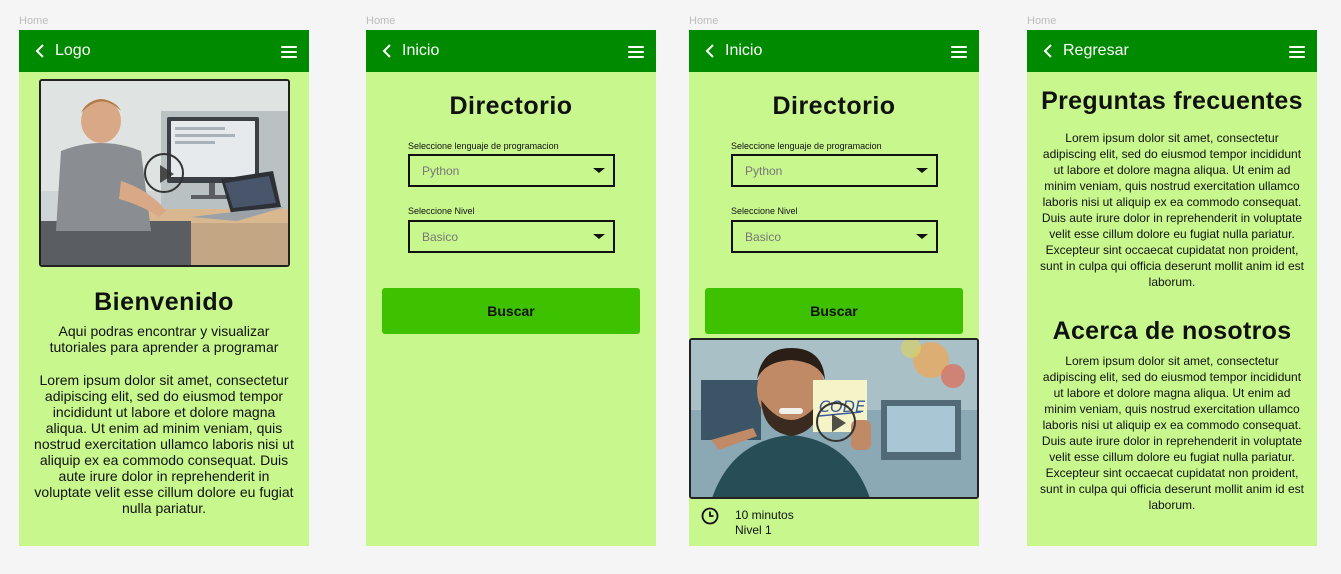 This screenshot has width=1341, height=574. What do you see at coordinates (73, 50) in the screenshot?
I see `header-title: Logo` at bounding box center [73, 50].